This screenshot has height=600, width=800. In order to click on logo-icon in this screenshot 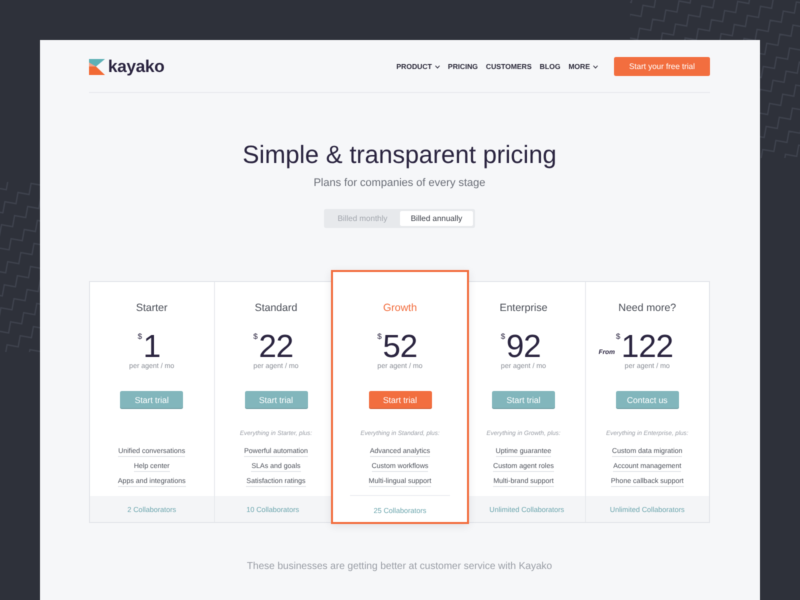, I will do `click(97, 66)`.